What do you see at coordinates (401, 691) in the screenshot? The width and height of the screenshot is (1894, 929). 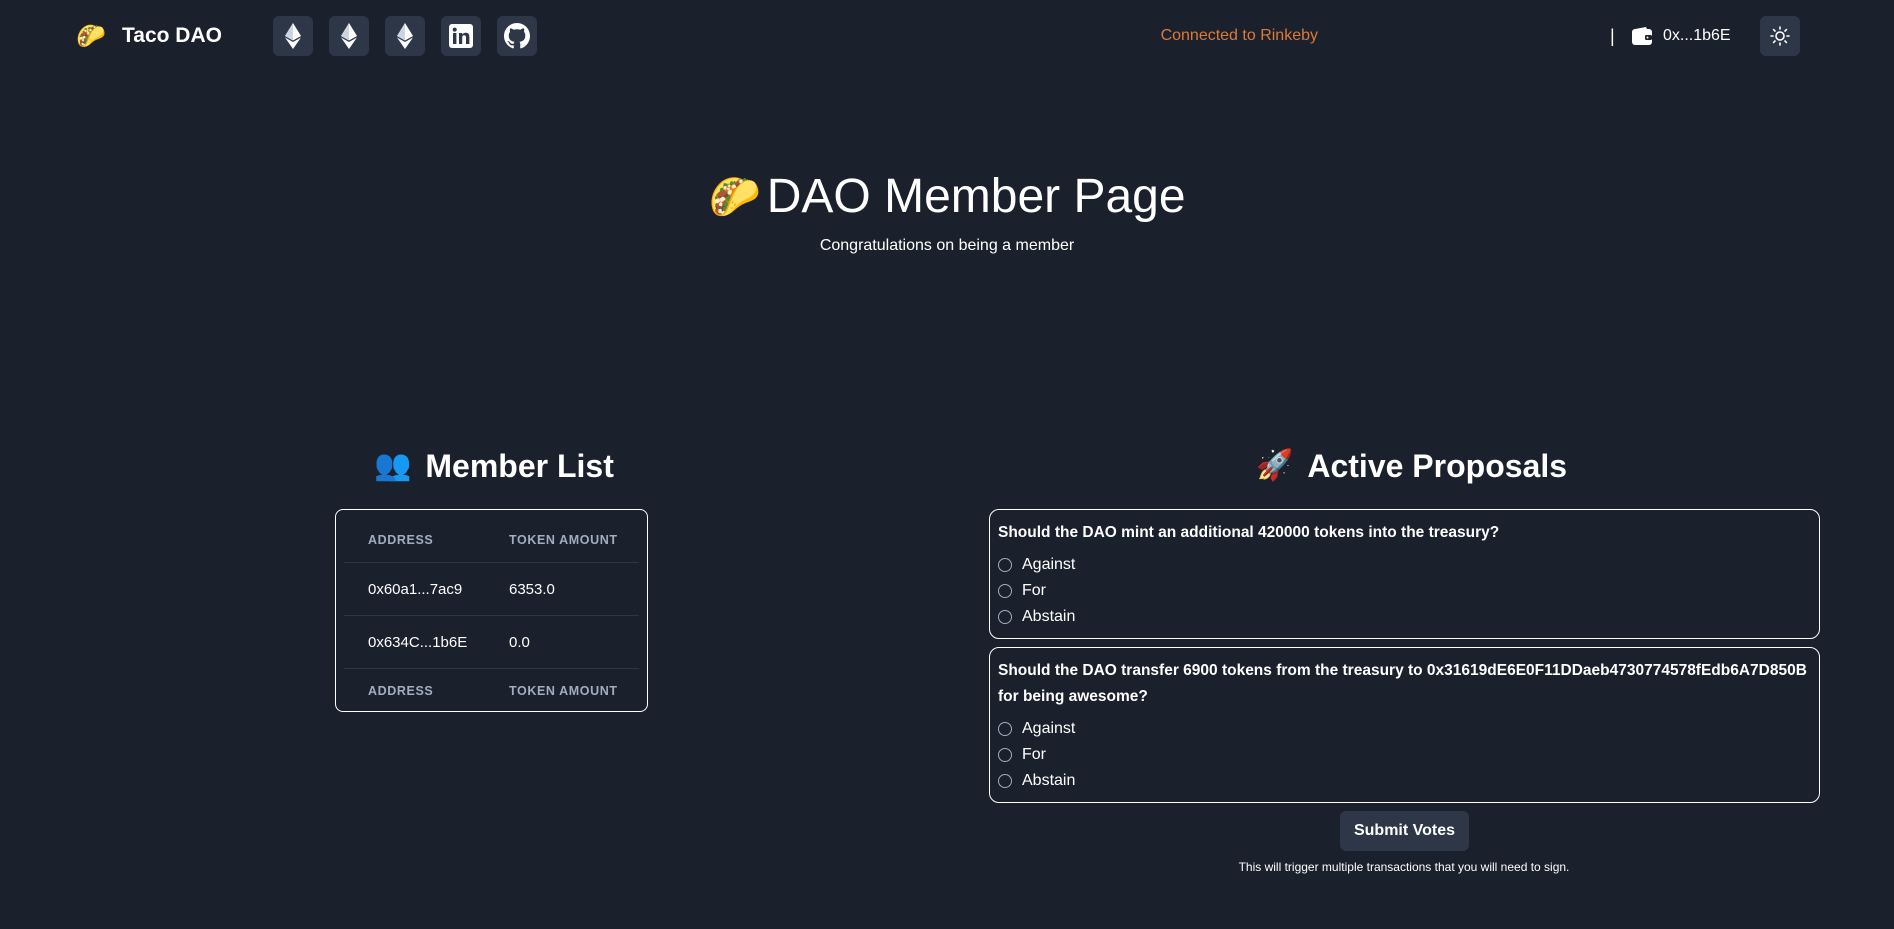 I see `column-footer-address: ADDRESS` at bounding box center [401, 691].